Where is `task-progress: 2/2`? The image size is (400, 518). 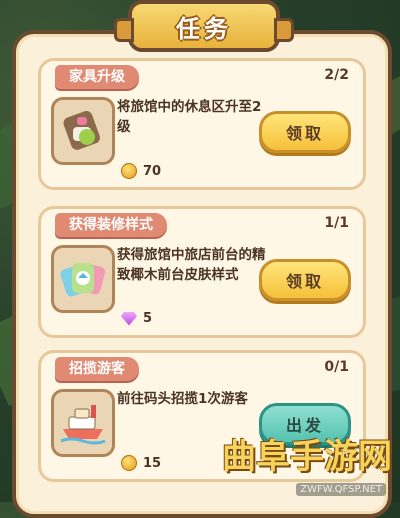 task-progress: 2/2 is located at coordinates (336, 75).